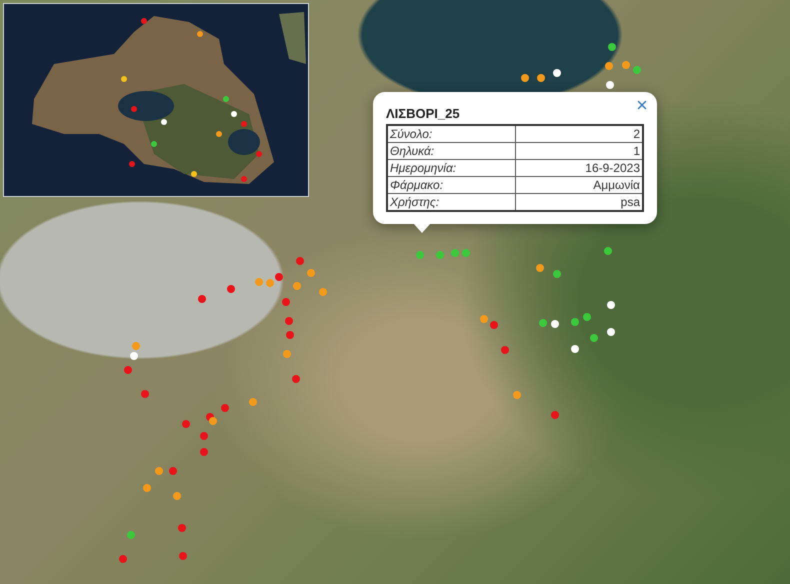 The height and width of the screenshot is (584, 790). I want to click on table-cell: Σύνολο:, so click(451, 133).